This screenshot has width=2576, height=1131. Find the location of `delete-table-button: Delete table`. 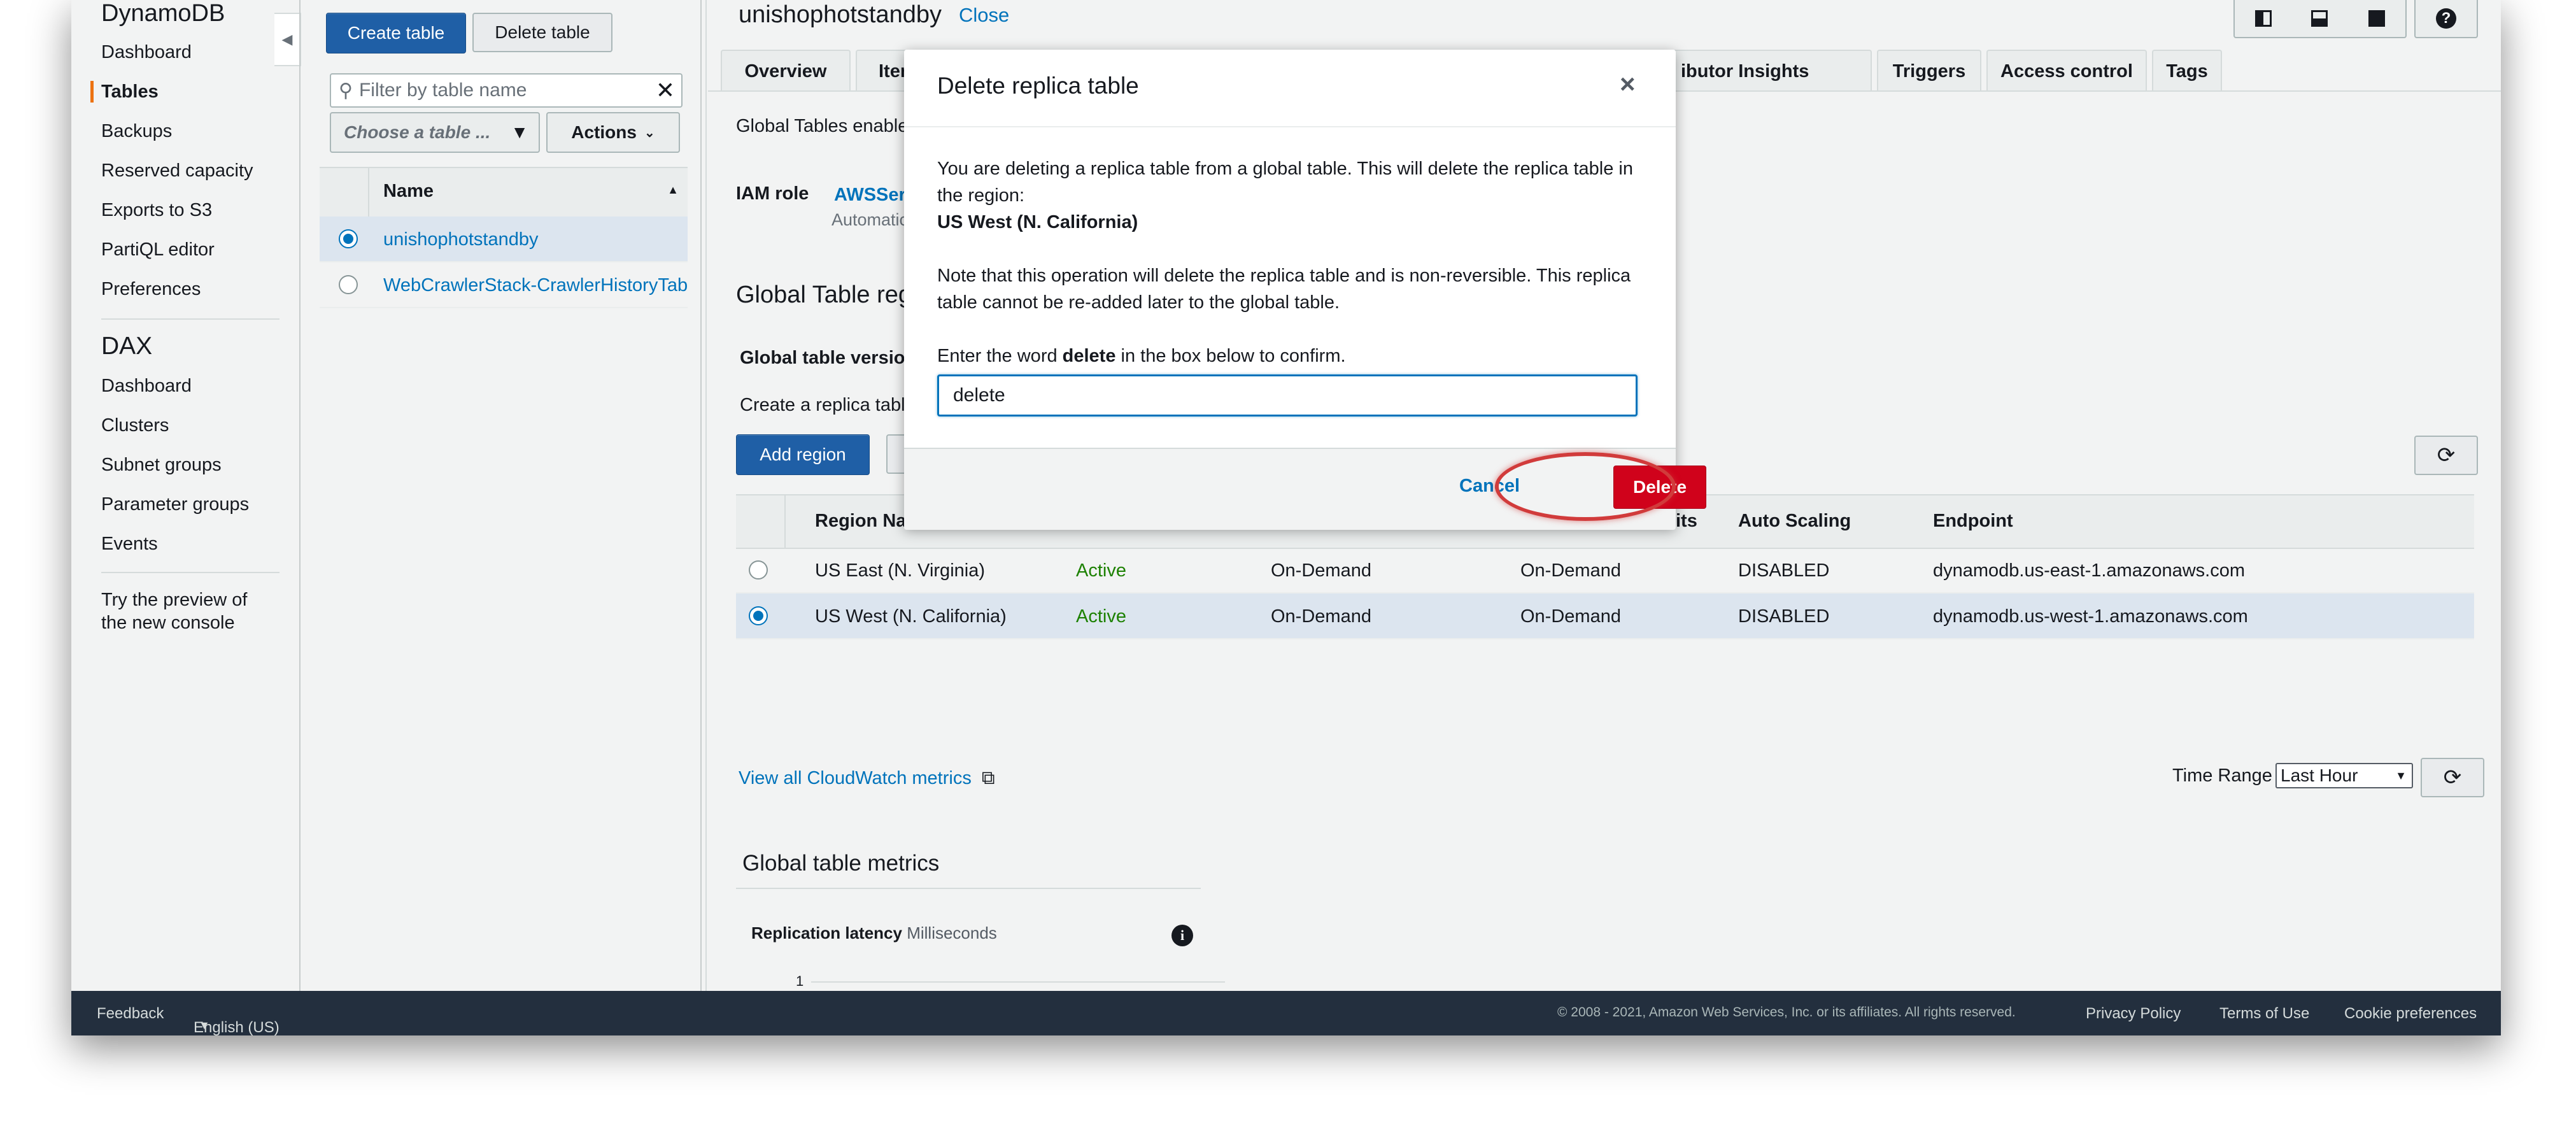

delete-table-button: Delete table is located at coordinates (542, 32).